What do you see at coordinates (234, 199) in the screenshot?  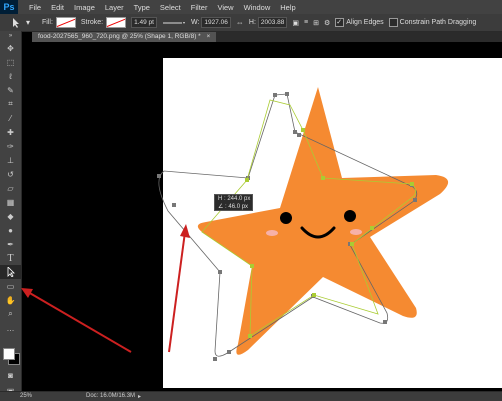 I see `tooltip-height-readout: H : 244.0 px` at bounding box center [234, 199].